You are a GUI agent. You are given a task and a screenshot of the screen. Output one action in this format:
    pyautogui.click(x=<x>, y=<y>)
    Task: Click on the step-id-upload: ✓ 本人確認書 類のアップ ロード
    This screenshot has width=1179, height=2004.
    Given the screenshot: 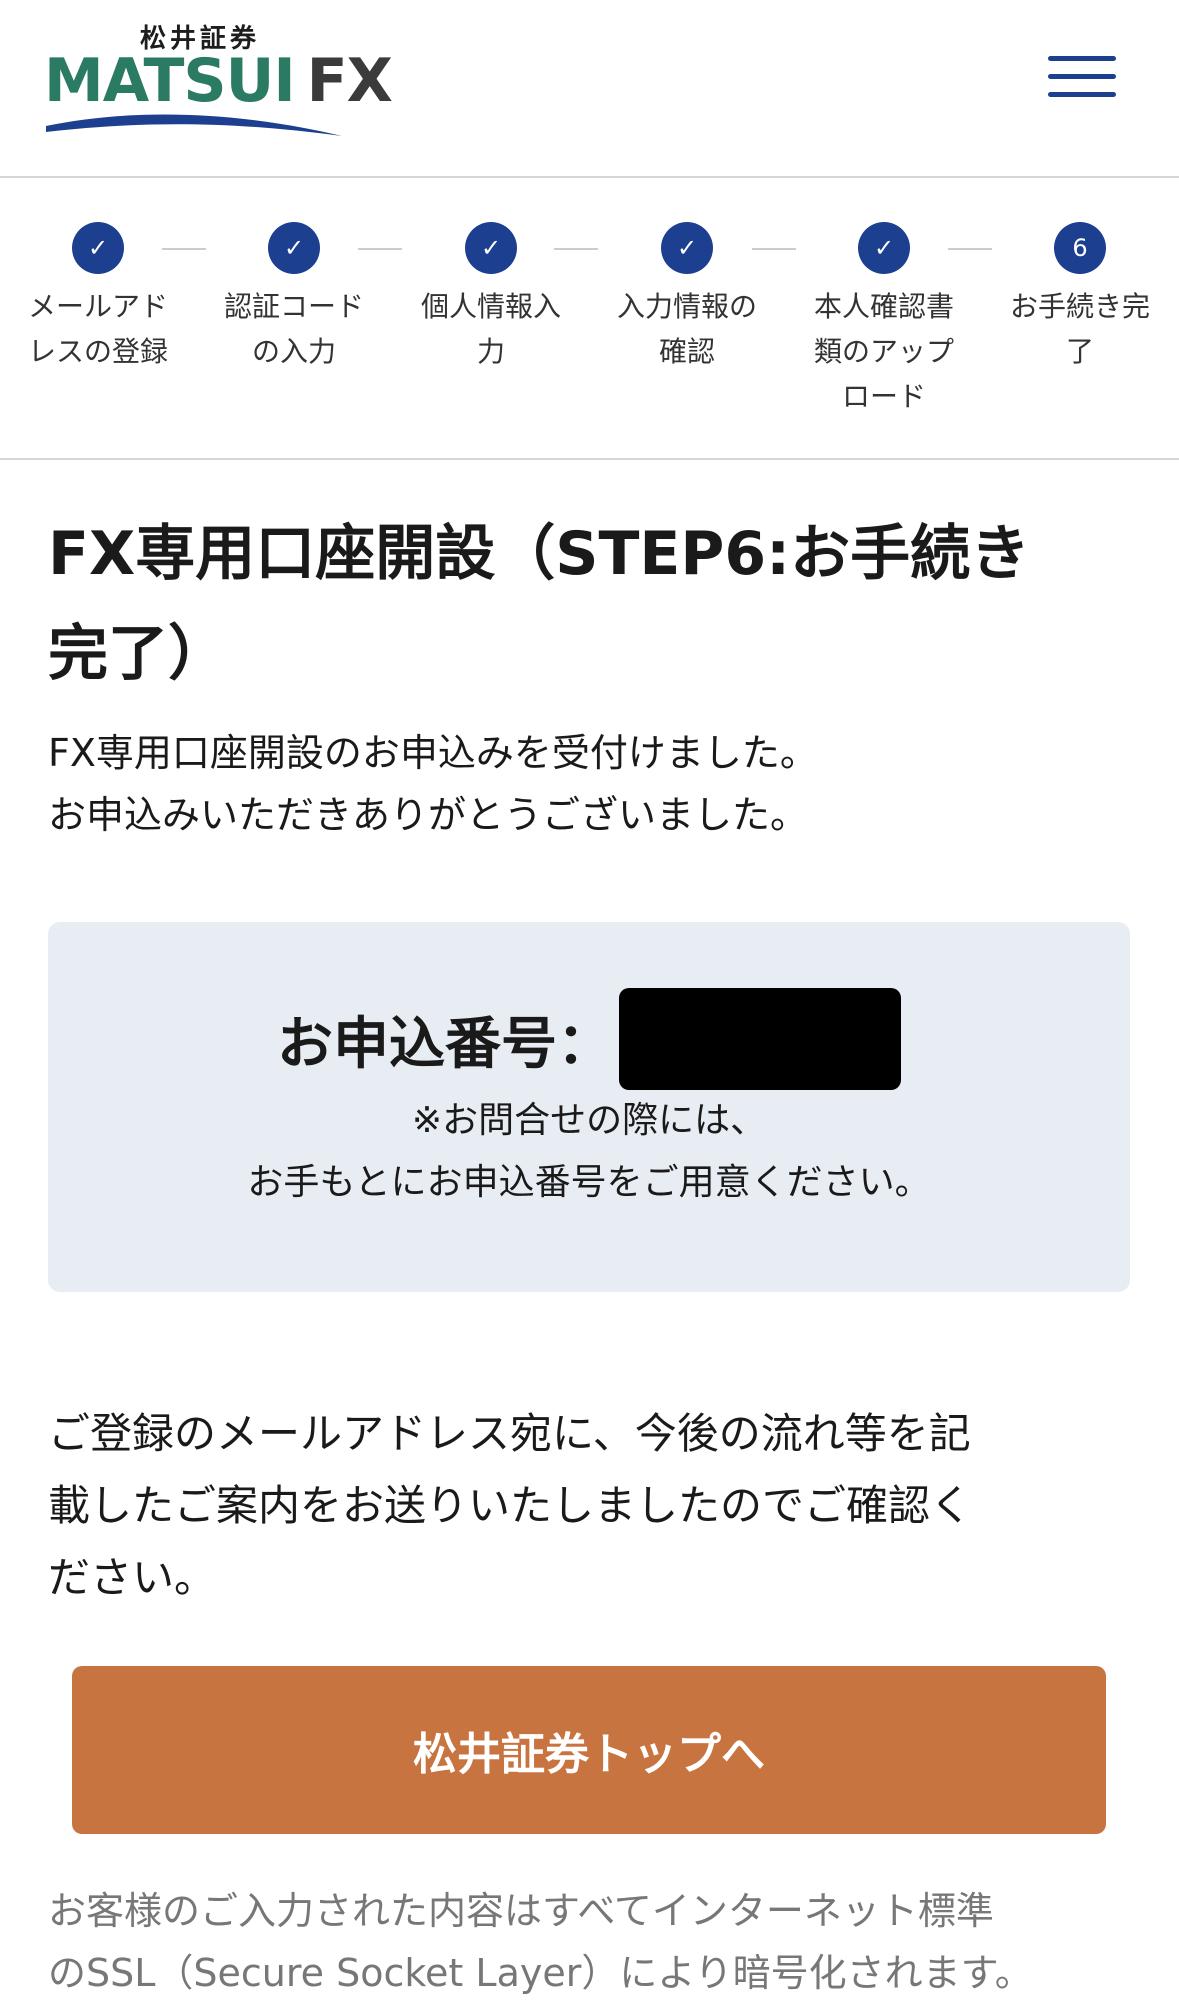 What is the action you would take?
    pyautogui.click(x=884, y=320)
    